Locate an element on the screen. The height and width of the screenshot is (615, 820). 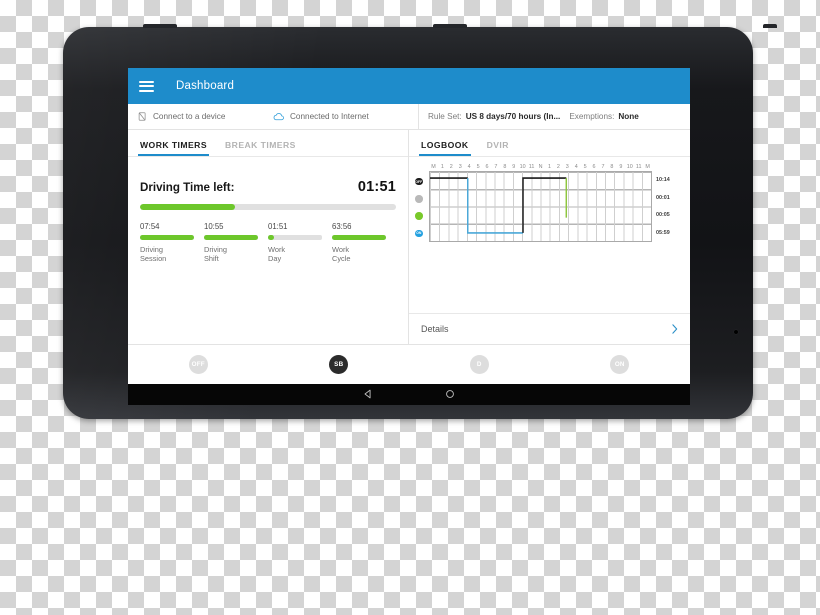
hour-tick-label: 3 is located at coordinates (567, 167).